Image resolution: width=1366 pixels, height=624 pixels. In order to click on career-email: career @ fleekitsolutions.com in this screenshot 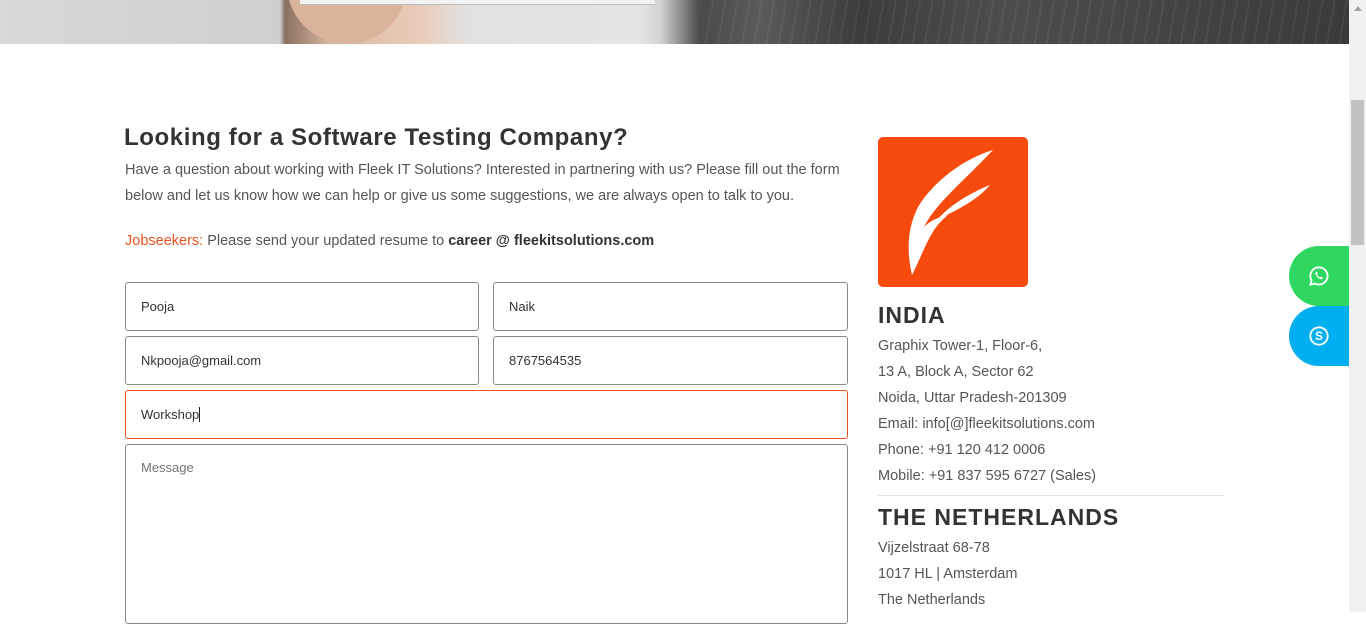, I will do `click(551, 241)`.